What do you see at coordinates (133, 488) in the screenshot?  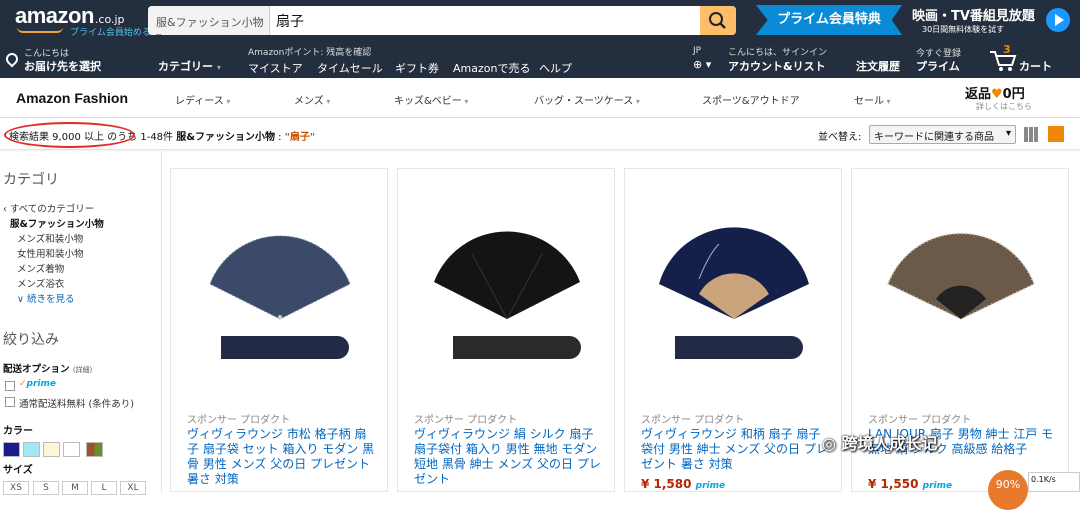 I see `size-option-xl: XL` at bounding box center [133, 488].